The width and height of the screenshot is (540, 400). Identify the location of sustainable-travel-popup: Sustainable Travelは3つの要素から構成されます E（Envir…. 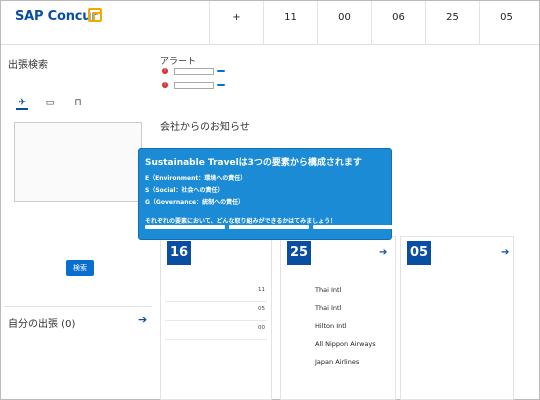
(265, 194).